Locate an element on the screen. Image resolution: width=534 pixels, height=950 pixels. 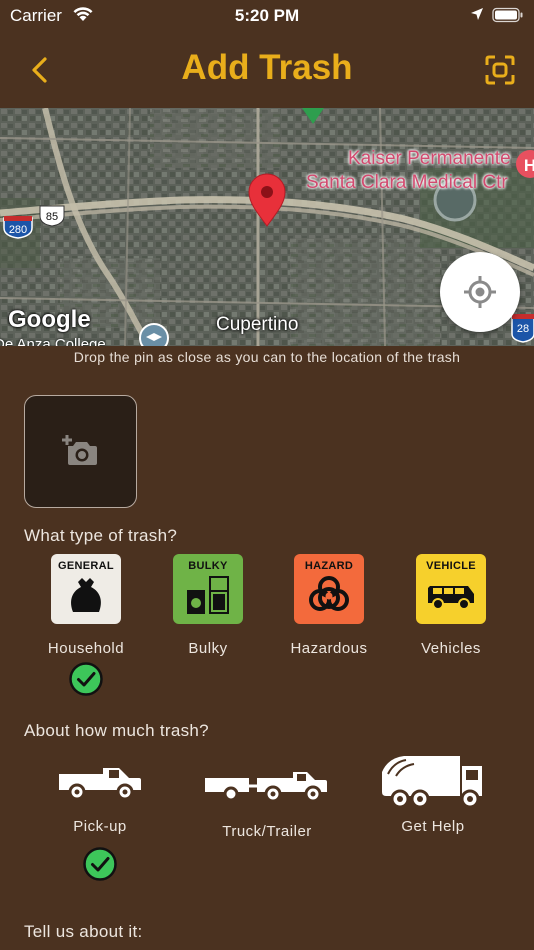
scan-button is located at coordinates (500, 70).